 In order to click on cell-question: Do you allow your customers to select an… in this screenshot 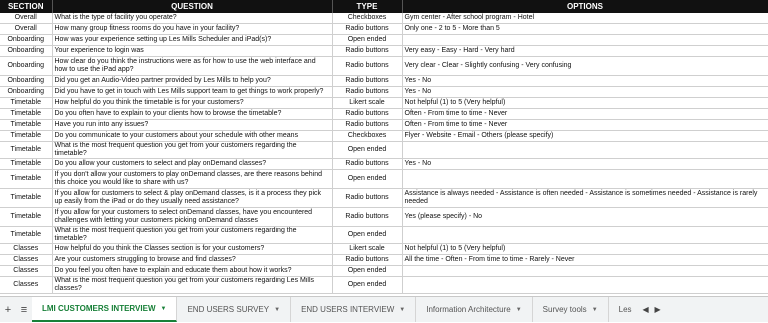, I will do `click(192, 164)`.